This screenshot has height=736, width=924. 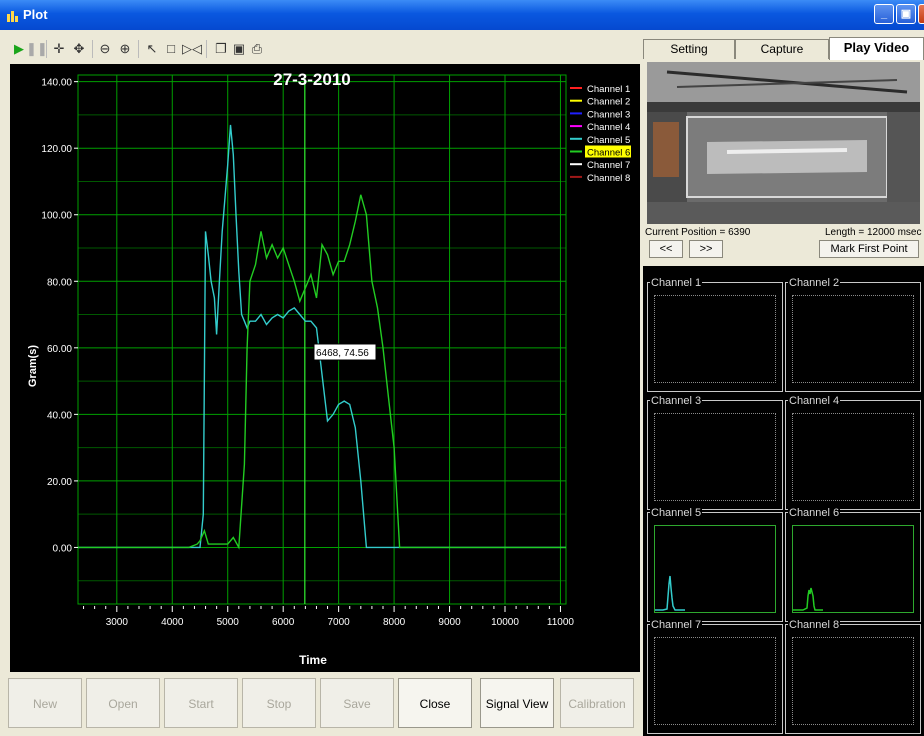 What do you see at coordinates (228, 622) in the screenshot?
I see `x-tick-label: 5000` at bounding box center [228, 622].